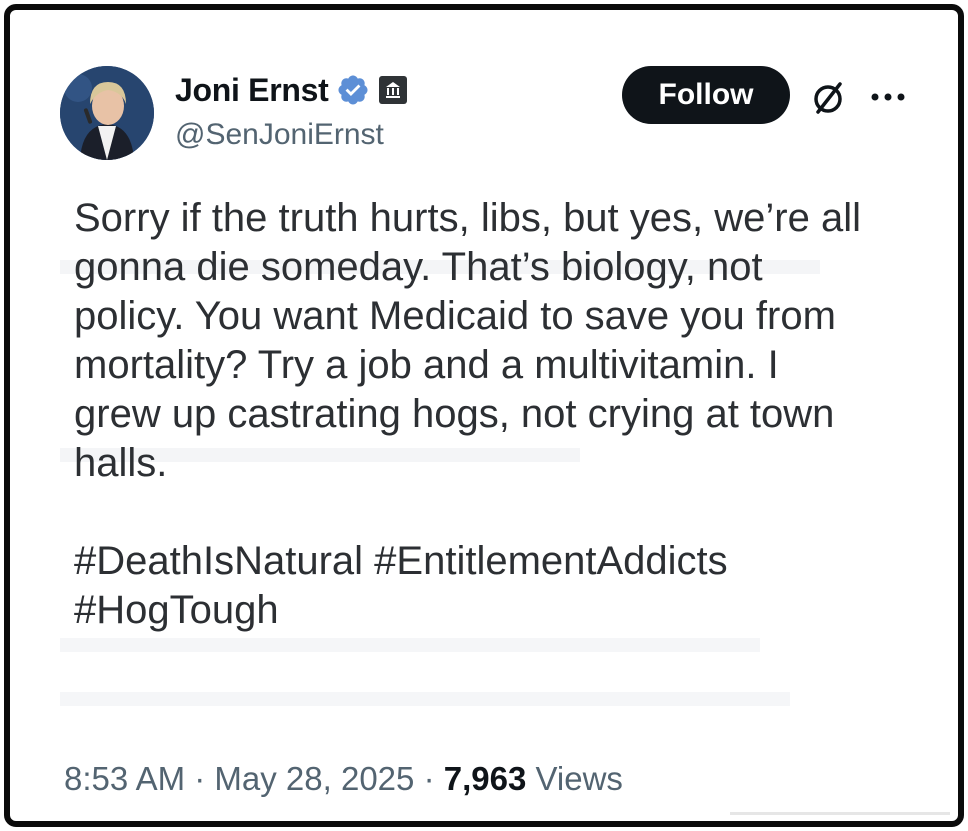 The height and width of the screenshot is (831, 968). What do you see at coordinates (706, 95) in the screenshot?
I see `follow-button: Follow` at bounding box center [706, 95].